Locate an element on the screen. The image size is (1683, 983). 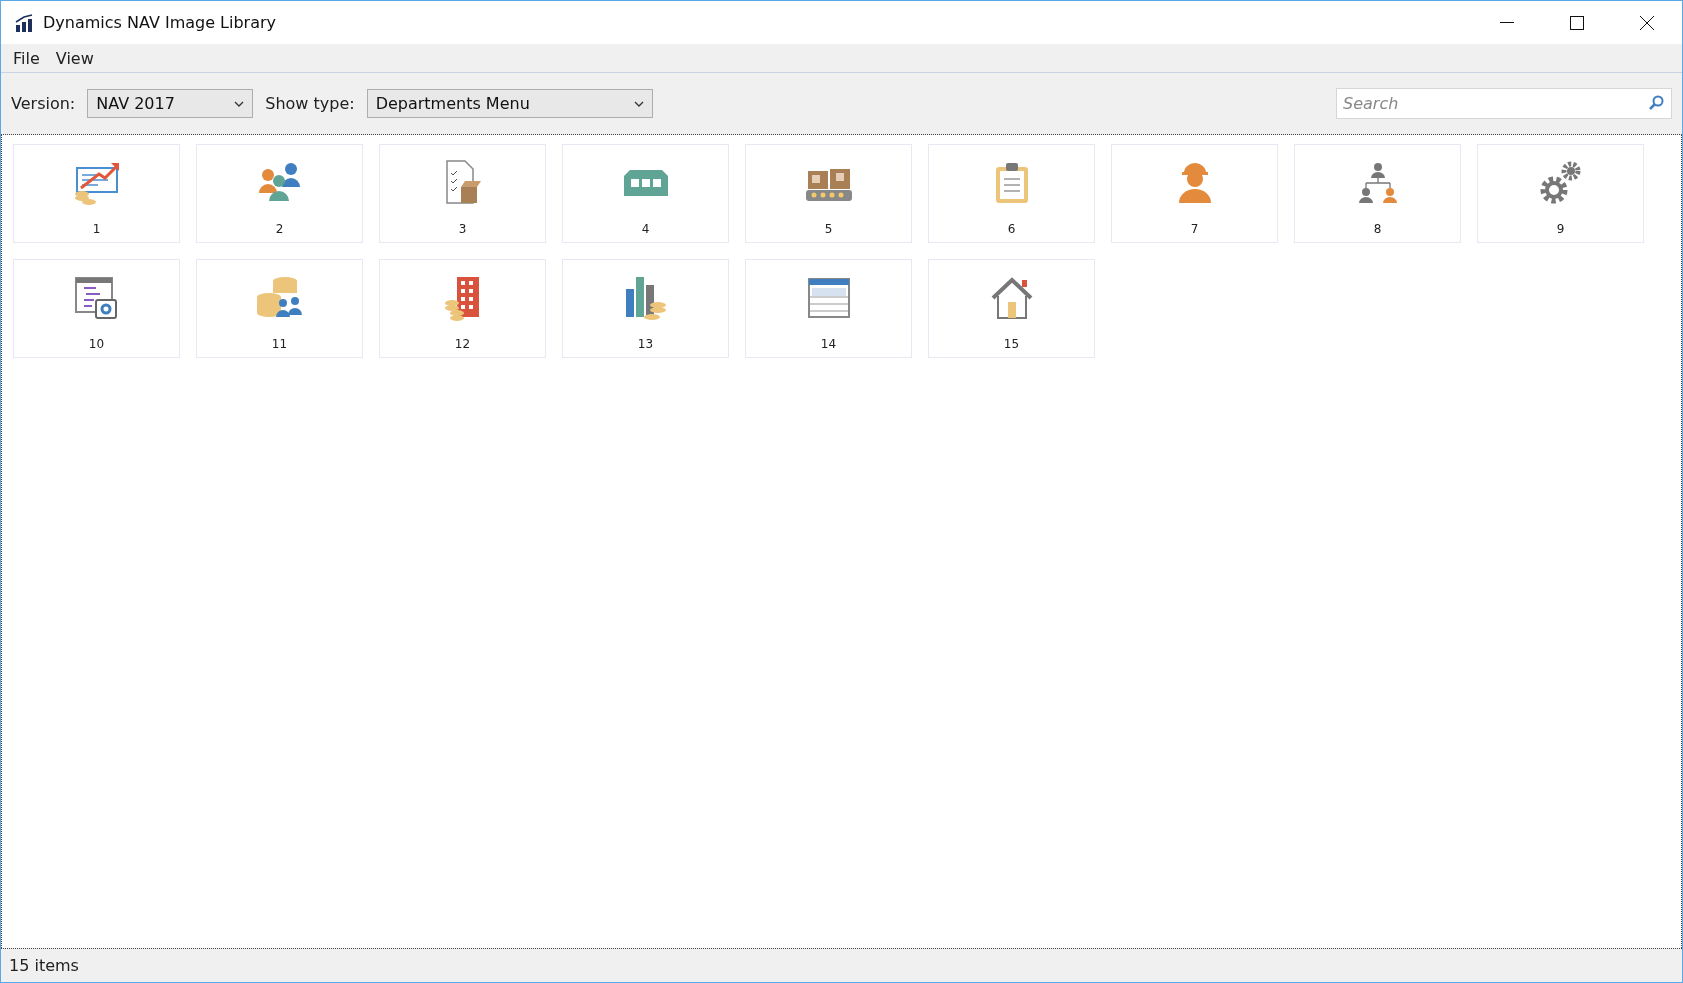
menu-item: View is located at coordinates (74, 58).